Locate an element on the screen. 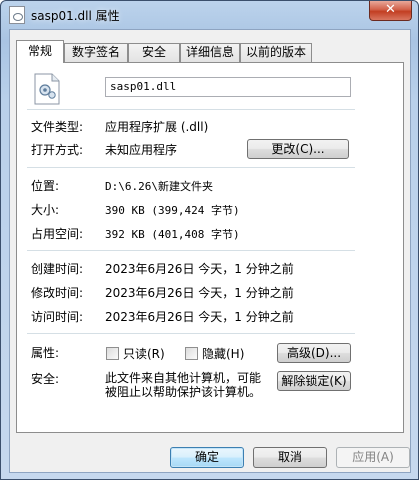 The height and width of the screenshot is (480, 419). ok-button: 确定 is located at coordinates (207, 457).